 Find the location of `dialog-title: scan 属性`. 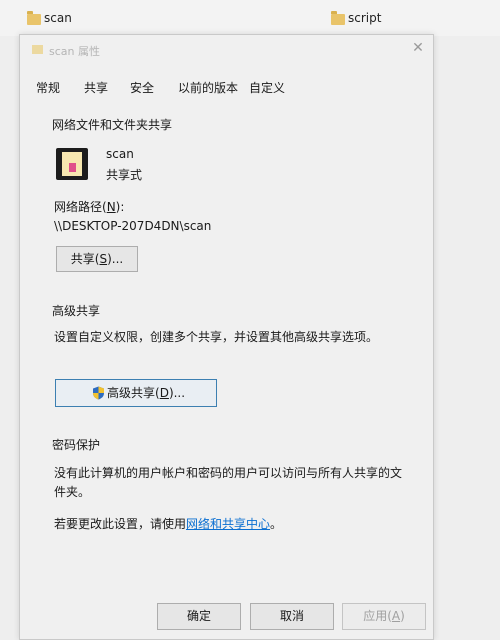

dialog-title: scan 属性 is located at coordinates (74, 51).